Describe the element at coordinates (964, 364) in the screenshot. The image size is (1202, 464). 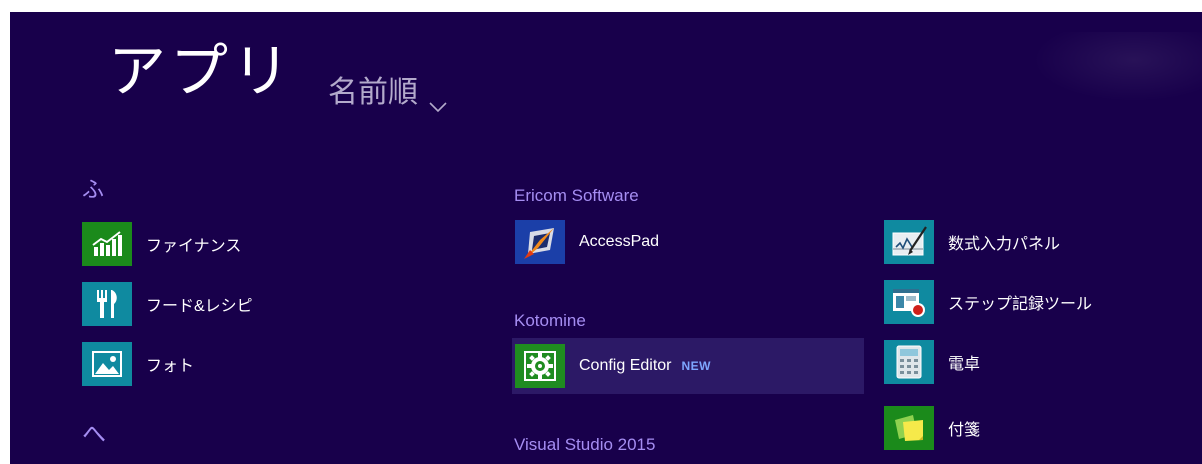
I see `app-label-calculator: 電卓` at that location.